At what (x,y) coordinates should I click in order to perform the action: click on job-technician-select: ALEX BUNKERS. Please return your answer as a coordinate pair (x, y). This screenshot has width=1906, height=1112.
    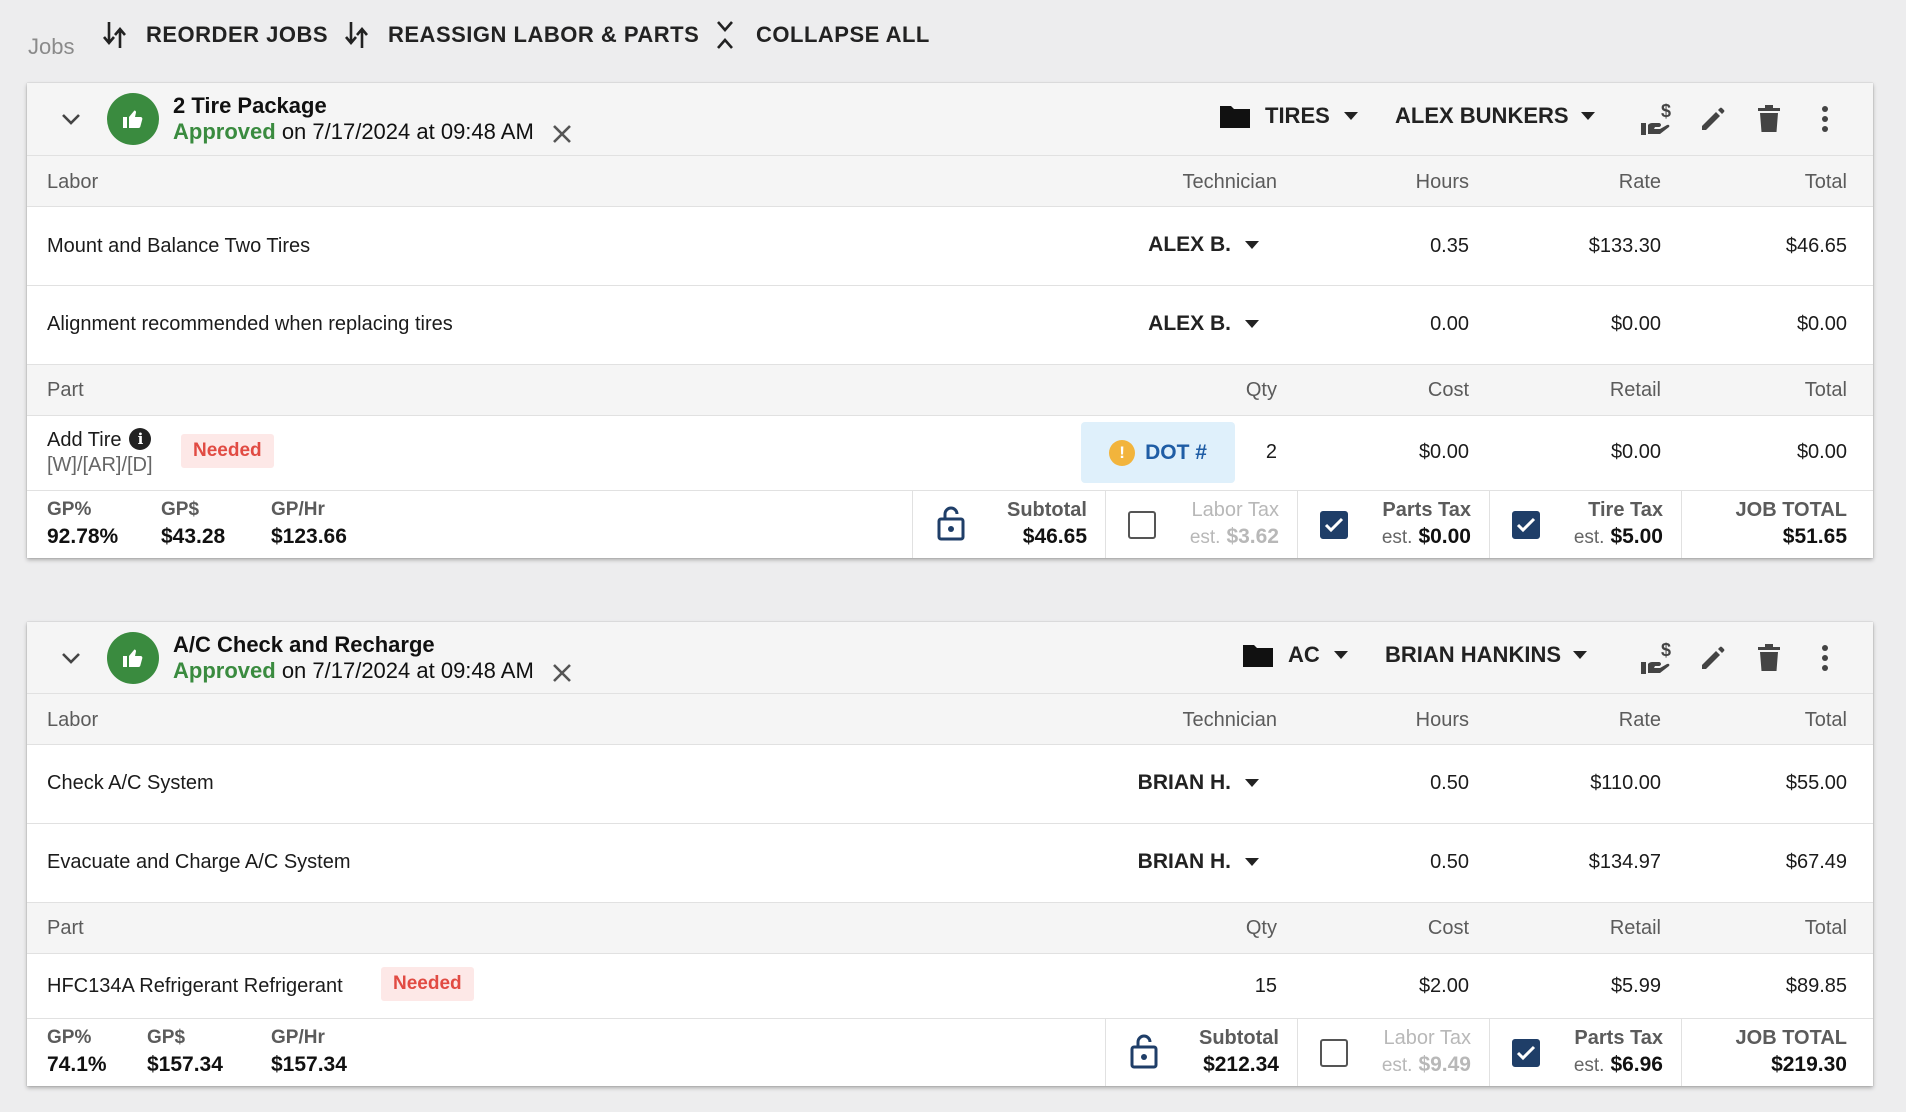
    Looking at the image, I should click on (1495, 116).